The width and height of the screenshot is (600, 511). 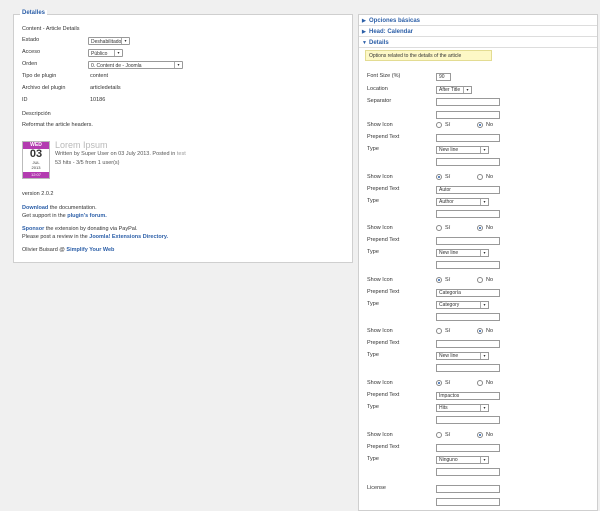 I want to click on jed-link: Joomla! Extensions Directory., so click(x=128, y=237).